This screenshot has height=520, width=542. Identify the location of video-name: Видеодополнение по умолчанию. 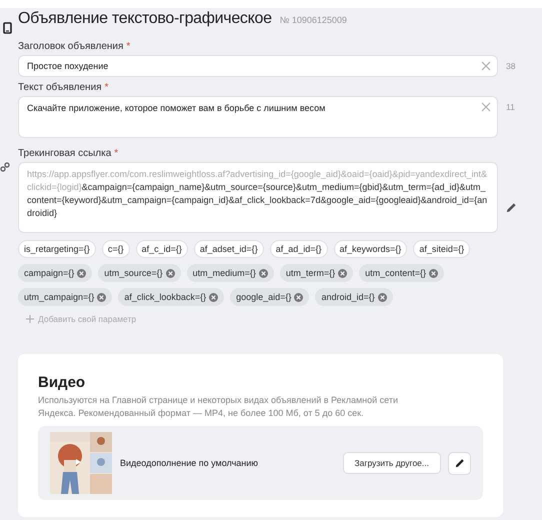
(190, 463).